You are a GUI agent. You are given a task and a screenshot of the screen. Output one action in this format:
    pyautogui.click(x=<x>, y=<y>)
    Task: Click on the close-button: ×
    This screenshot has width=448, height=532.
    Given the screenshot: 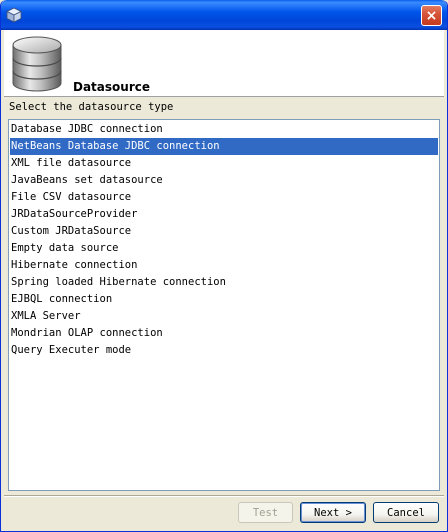 What is the action you would take?
    pyautogui.click(x=431, y=15)
    